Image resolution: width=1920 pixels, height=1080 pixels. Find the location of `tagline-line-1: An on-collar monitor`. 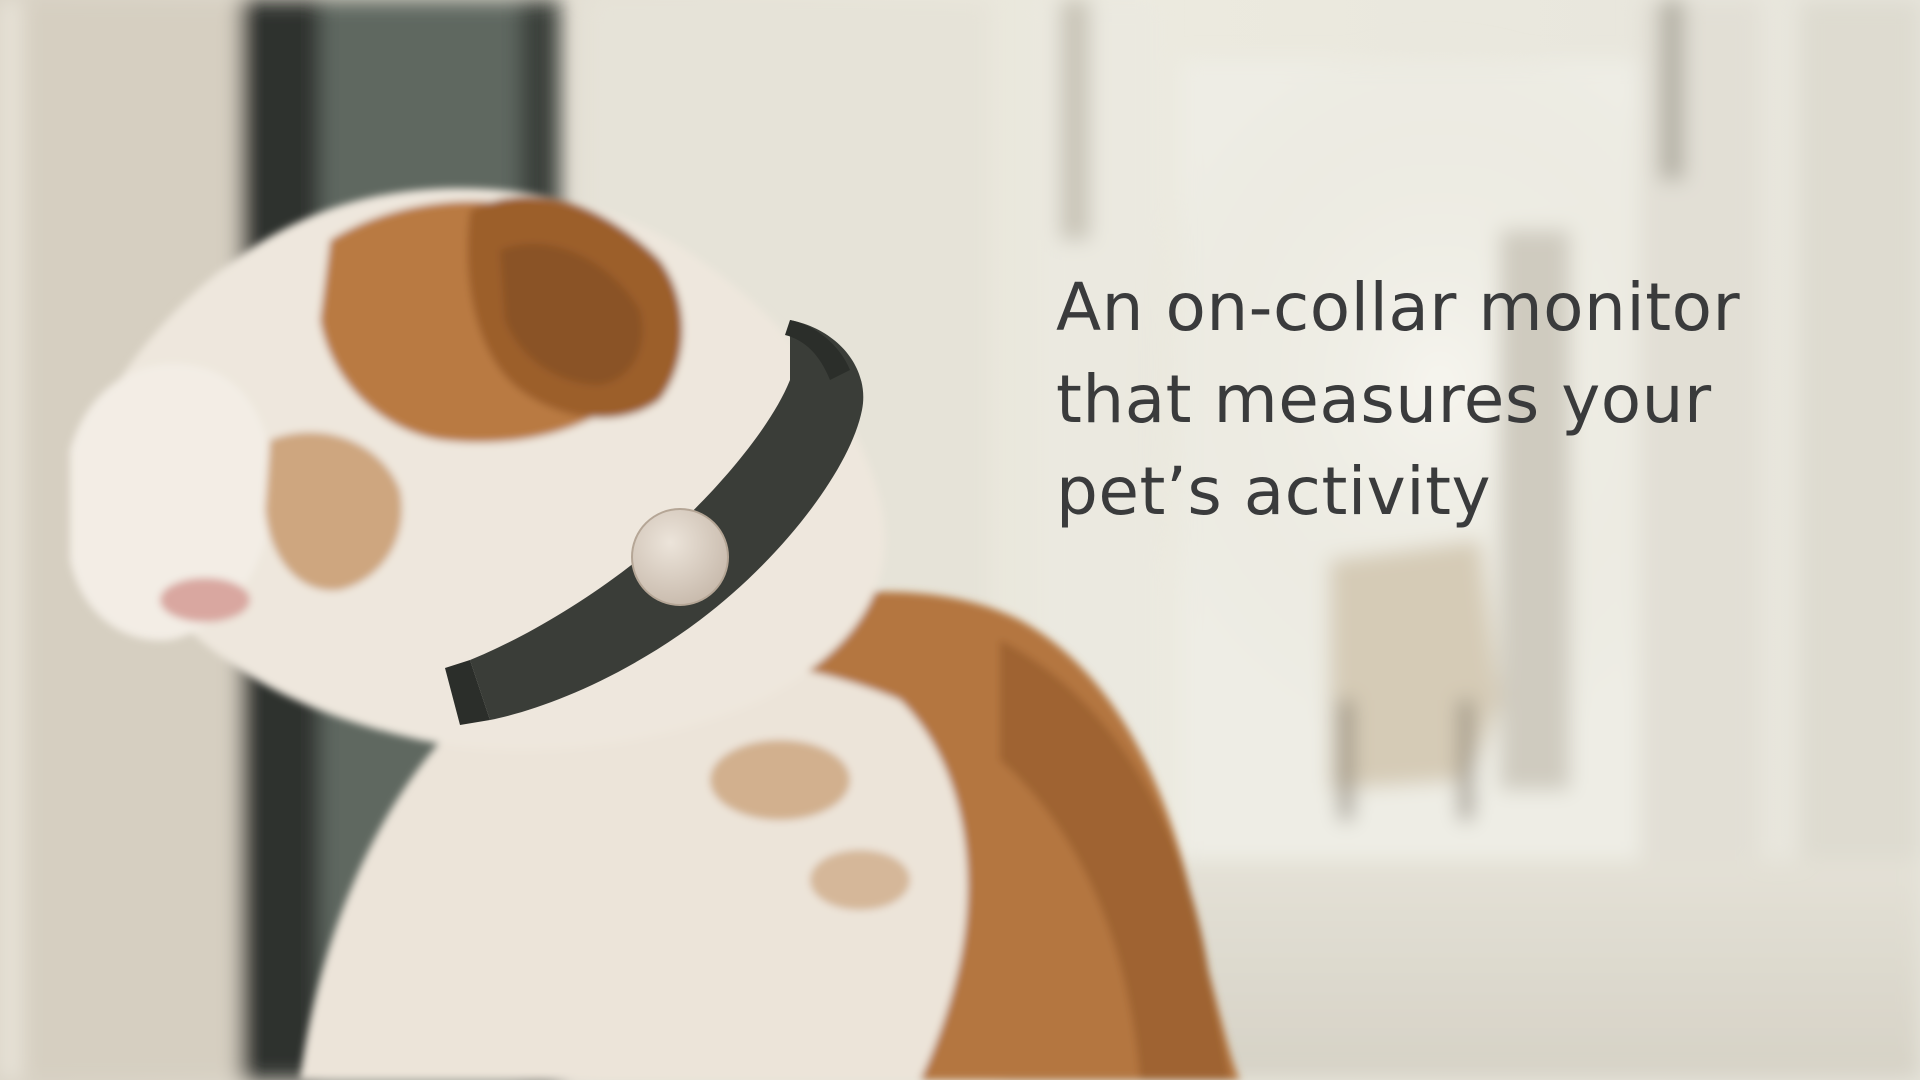

tagline-line-1: An on-collar monitor is located at coordinates (1398, 307).